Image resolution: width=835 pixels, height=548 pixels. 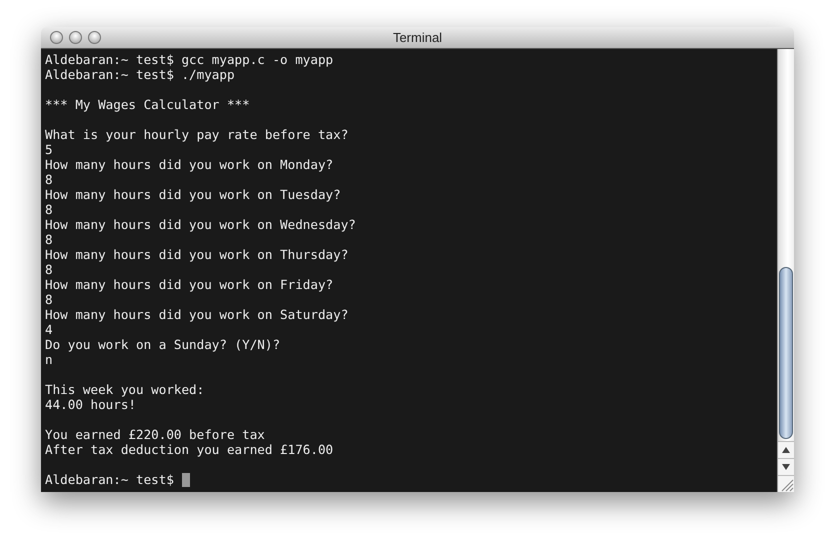 I want to click on output-line: How many hours did you work on Monday?, so click(x=189, y=164).